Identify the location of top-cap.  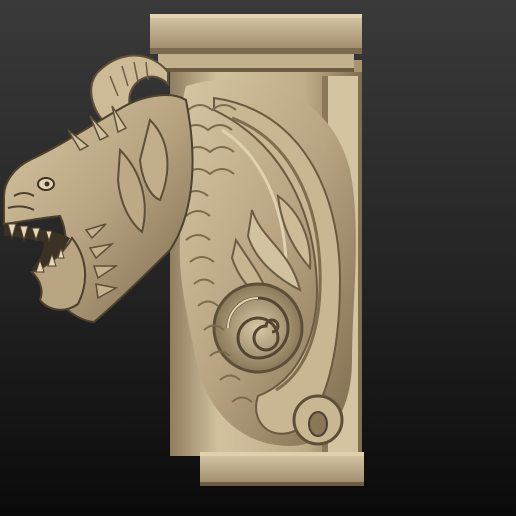
(256, 43).